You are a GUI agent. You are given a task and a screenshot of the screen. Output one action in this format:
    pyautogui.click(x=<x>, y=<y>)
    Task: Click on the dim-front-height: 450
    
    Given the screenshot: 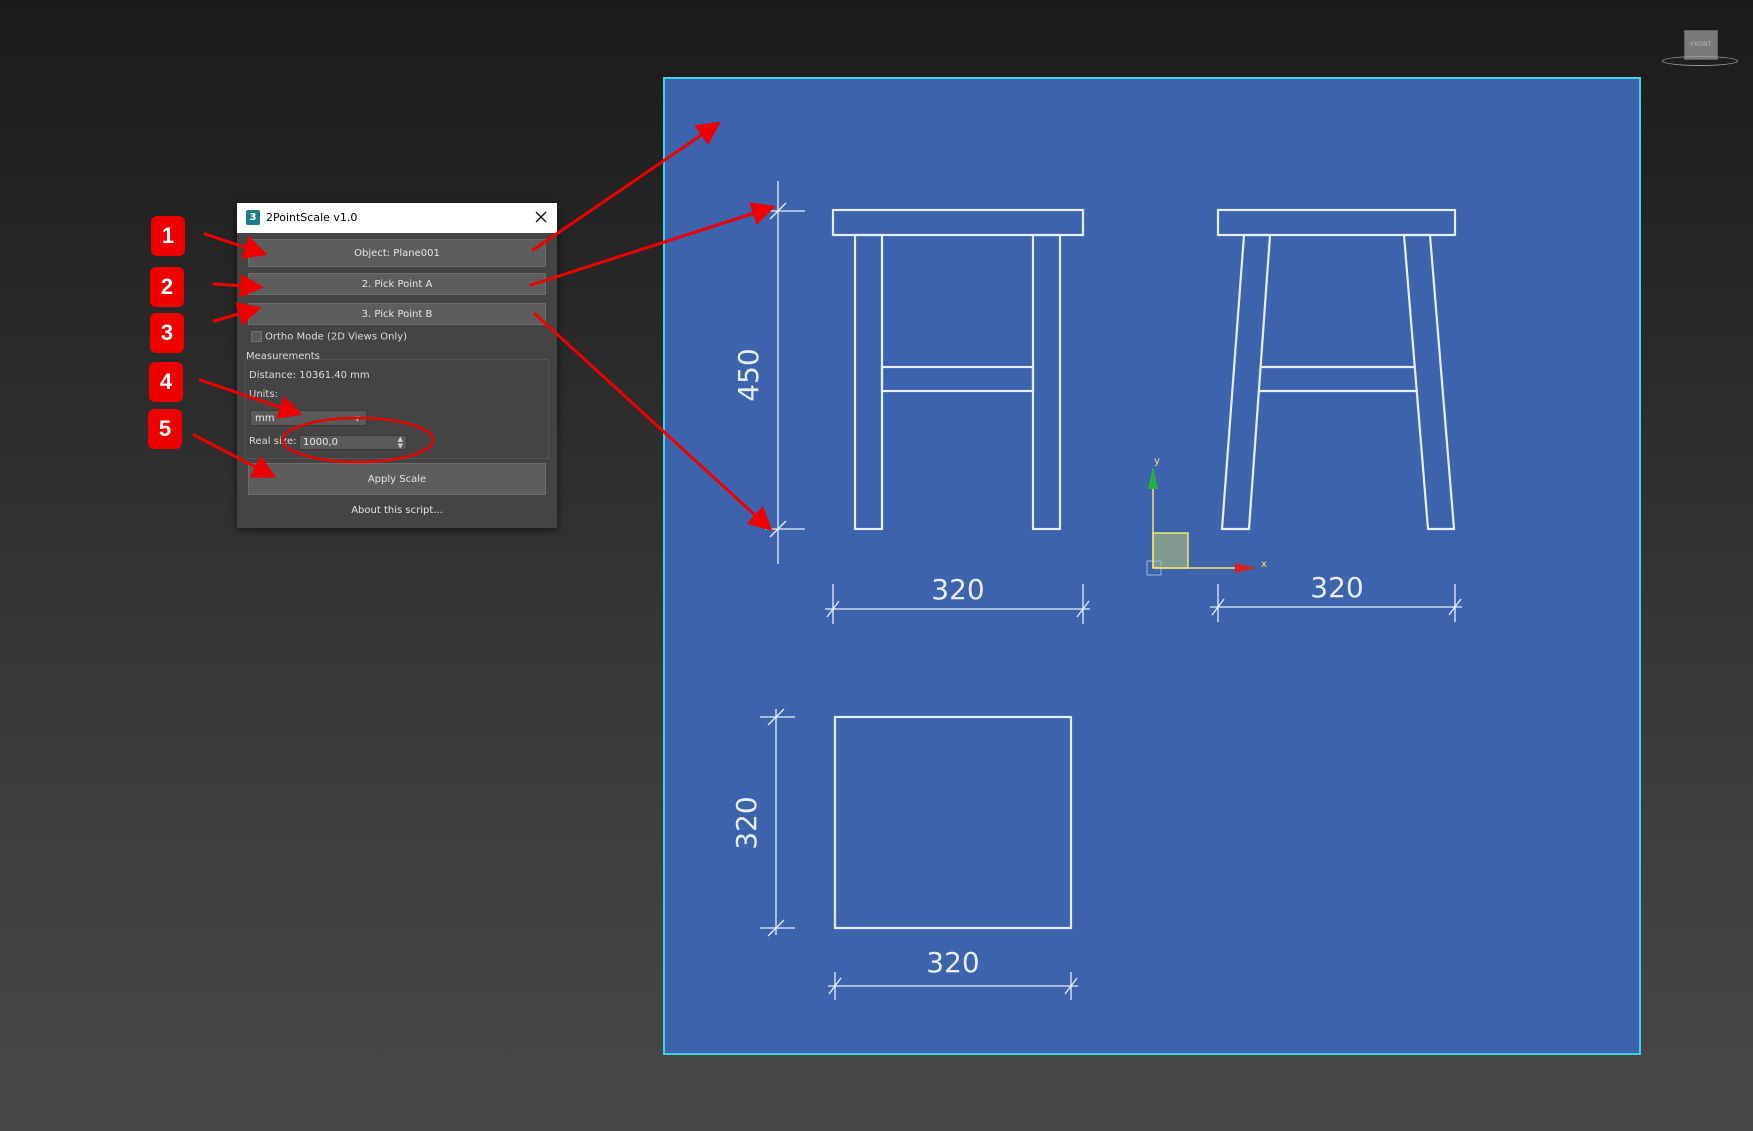 What is the action you would take?
    pyautogui.click(x=748, y=374)
    